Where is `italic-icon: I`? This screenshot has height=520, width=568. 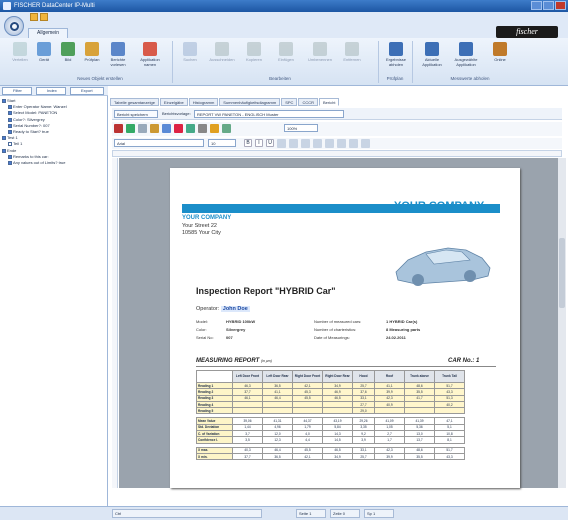 italic-icon: I is located at coordinates (259, 143).